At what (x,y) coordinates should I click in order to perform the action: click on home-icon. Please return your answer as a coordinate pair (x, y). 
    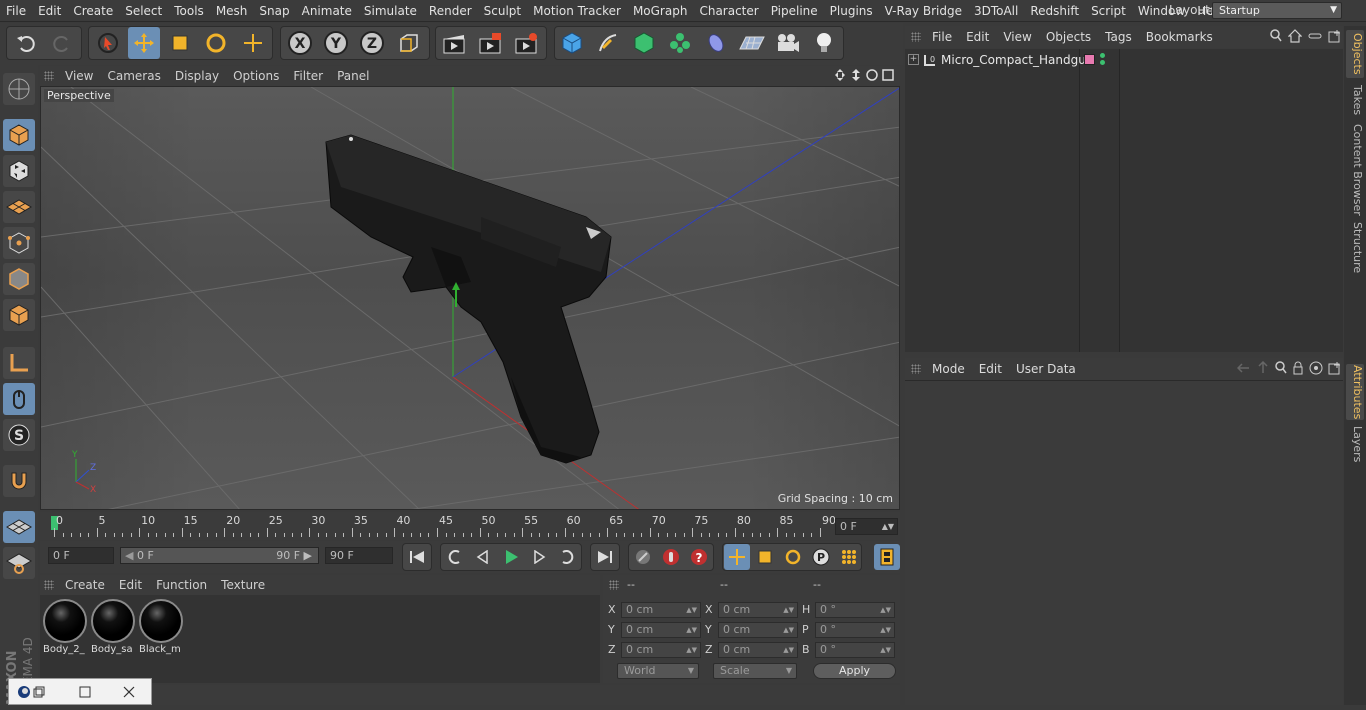
    Looking at the image, I should click on (1295, 36).